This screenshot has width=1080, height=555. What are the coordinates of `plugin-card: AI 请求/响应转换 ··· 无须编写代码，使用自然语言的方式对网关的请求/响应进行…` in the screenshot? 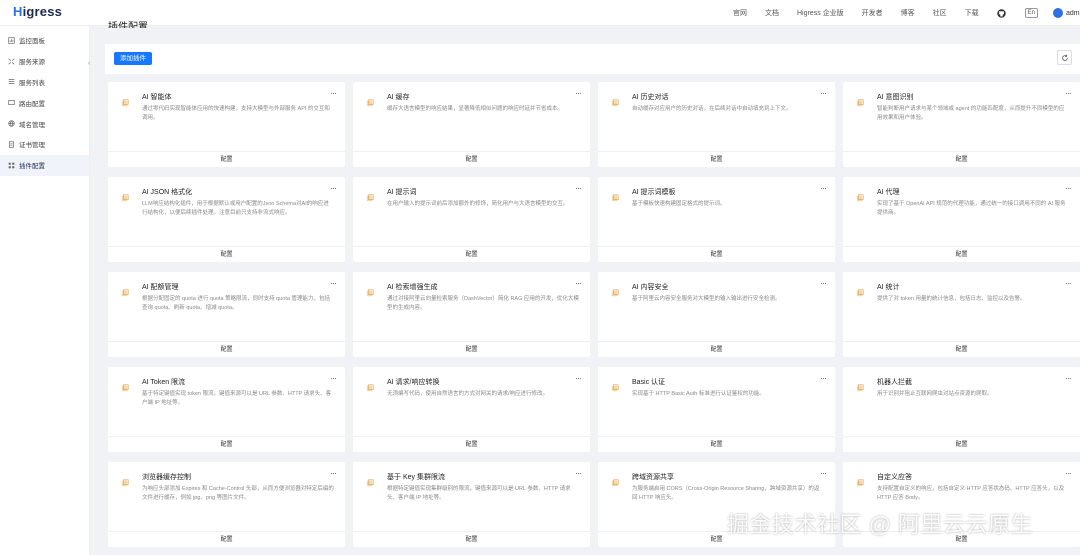 It's located at (471, 409).